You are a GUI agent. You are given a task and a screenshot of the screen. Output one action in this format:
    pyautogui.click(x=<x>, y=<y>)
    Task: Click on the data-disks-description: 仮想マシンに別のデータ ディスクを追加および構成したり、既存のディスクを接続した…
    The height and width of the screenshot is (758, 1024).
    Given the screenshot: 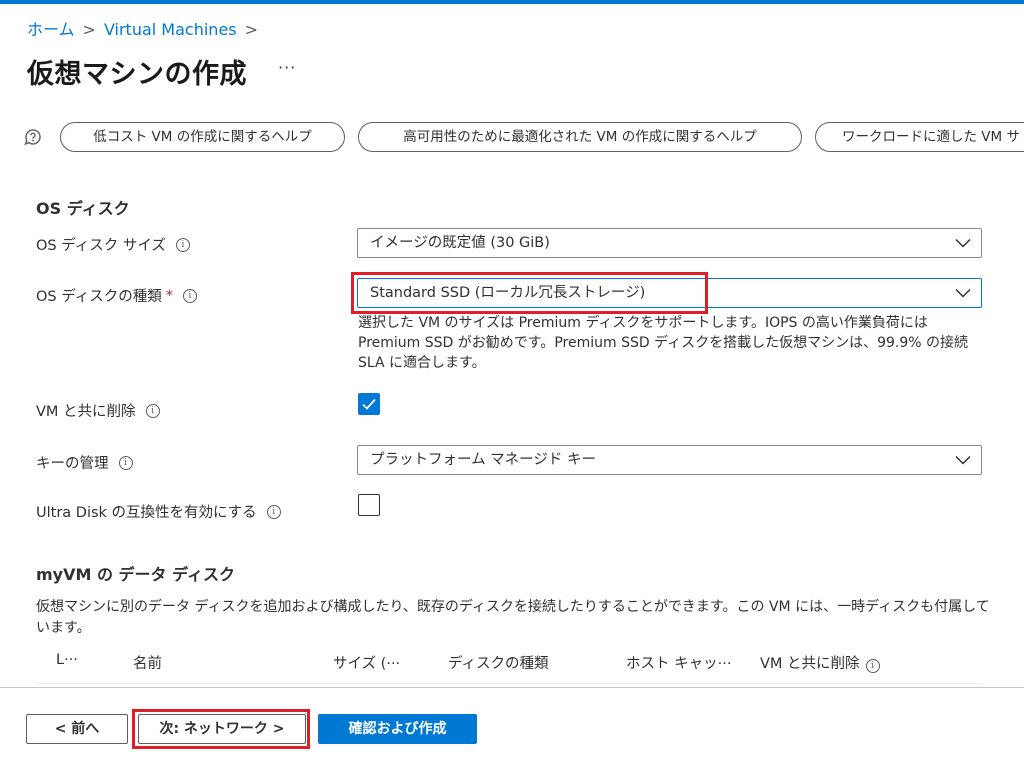 What is the action you would take?
    pyautogui.click(x=513, y=617)
    